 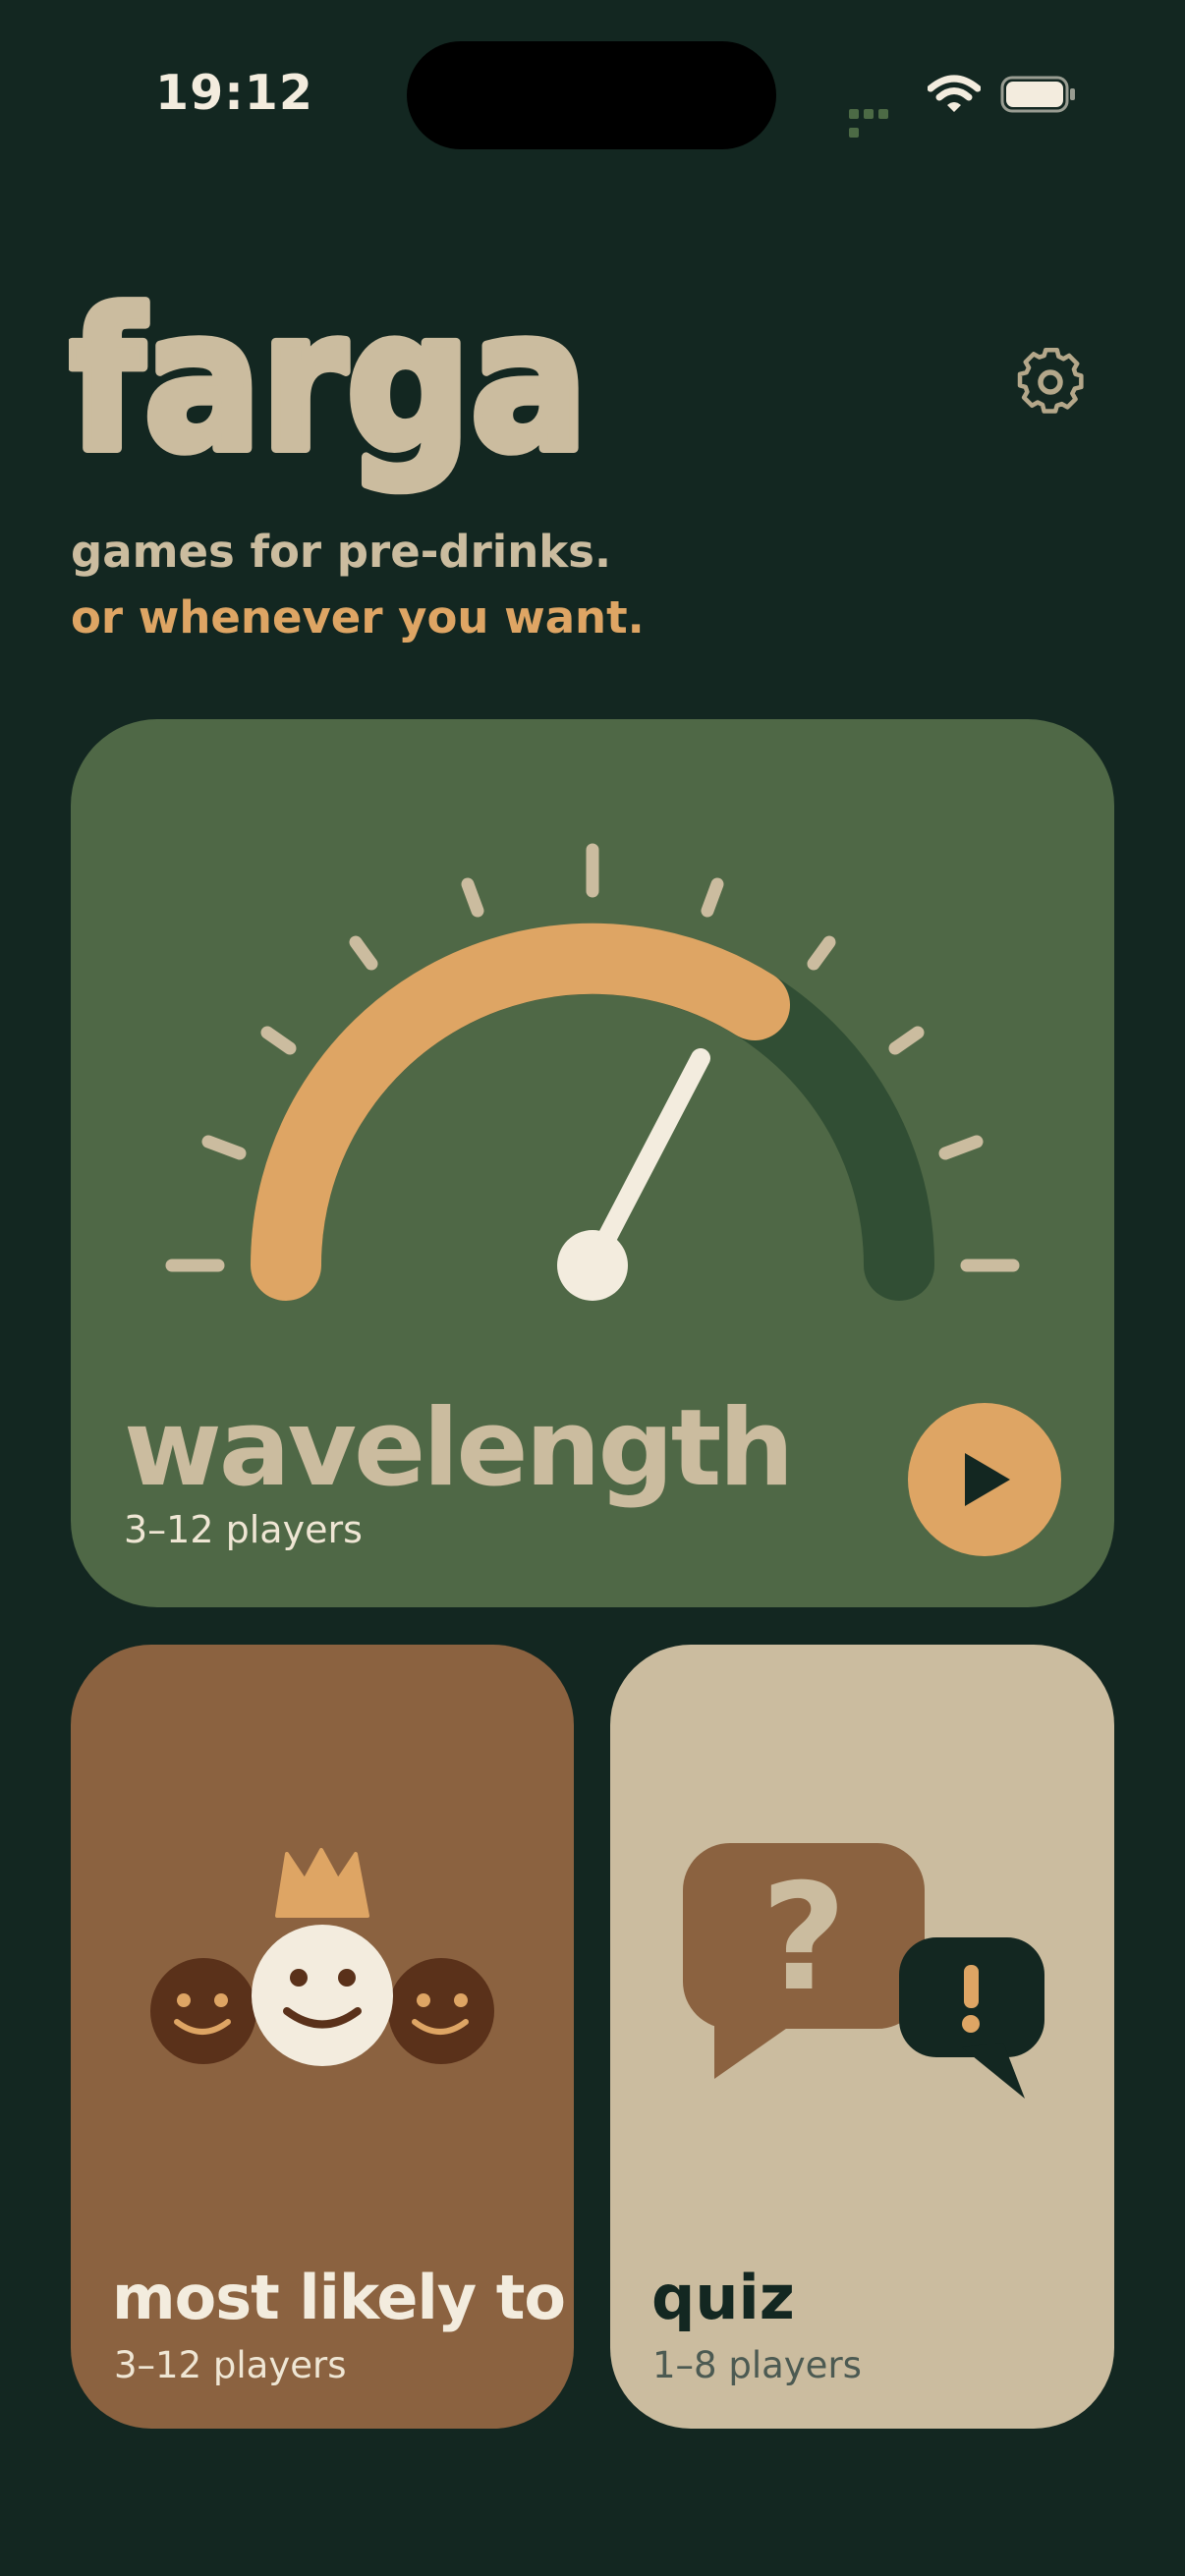 I want to click on game-title: wavelength, so click(x=459, y=1448).